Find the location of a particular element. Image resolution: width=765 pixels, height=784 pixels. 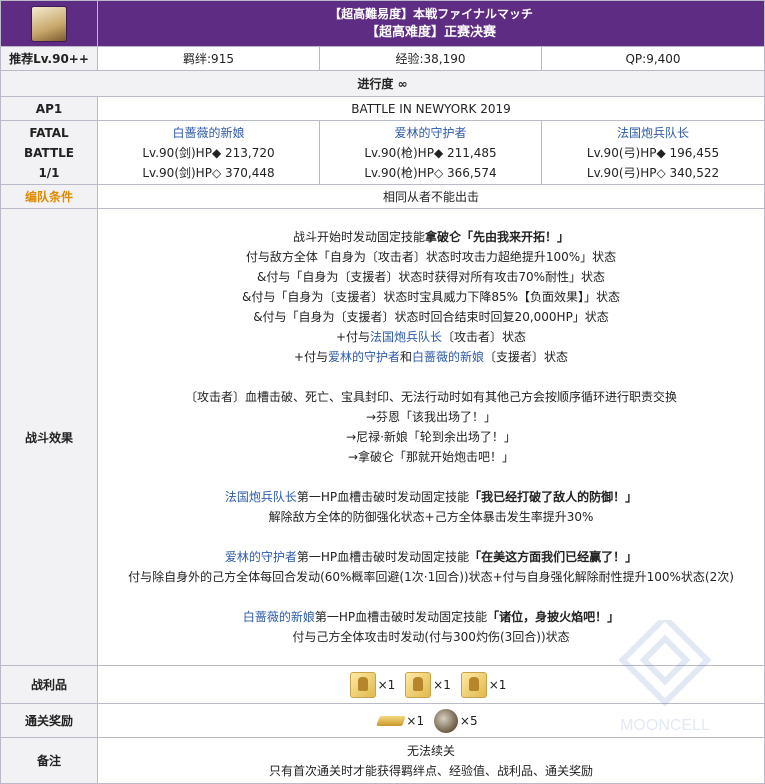

title-jp: 【超高難易度】本戦ファイナルマッチ is located at coordinates (431, 13).